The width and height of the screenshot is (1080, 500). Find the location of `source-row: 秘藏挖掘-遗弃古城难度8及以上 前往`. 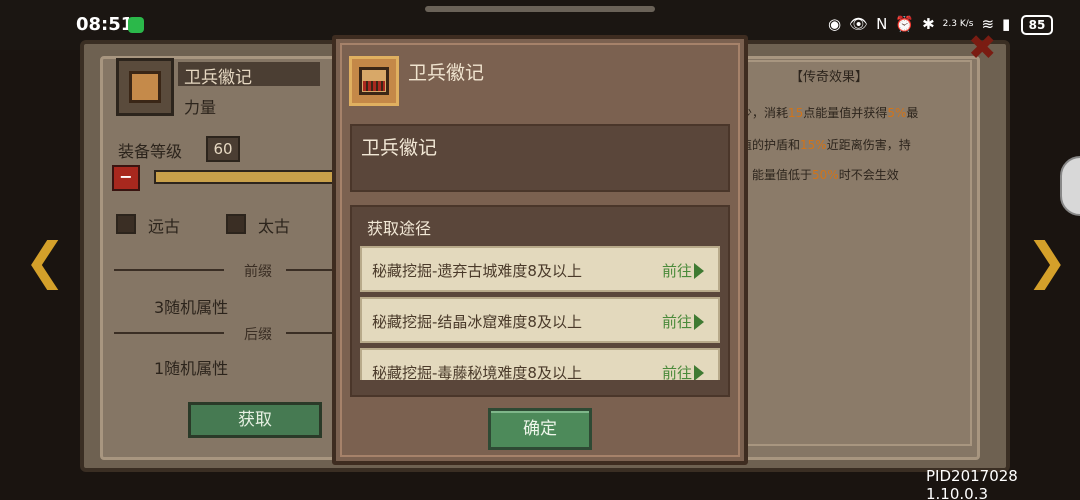

source-row: 秘藏挖掘-遗弃古城难度8及以上 前往 is located at coordinates (540, 269).